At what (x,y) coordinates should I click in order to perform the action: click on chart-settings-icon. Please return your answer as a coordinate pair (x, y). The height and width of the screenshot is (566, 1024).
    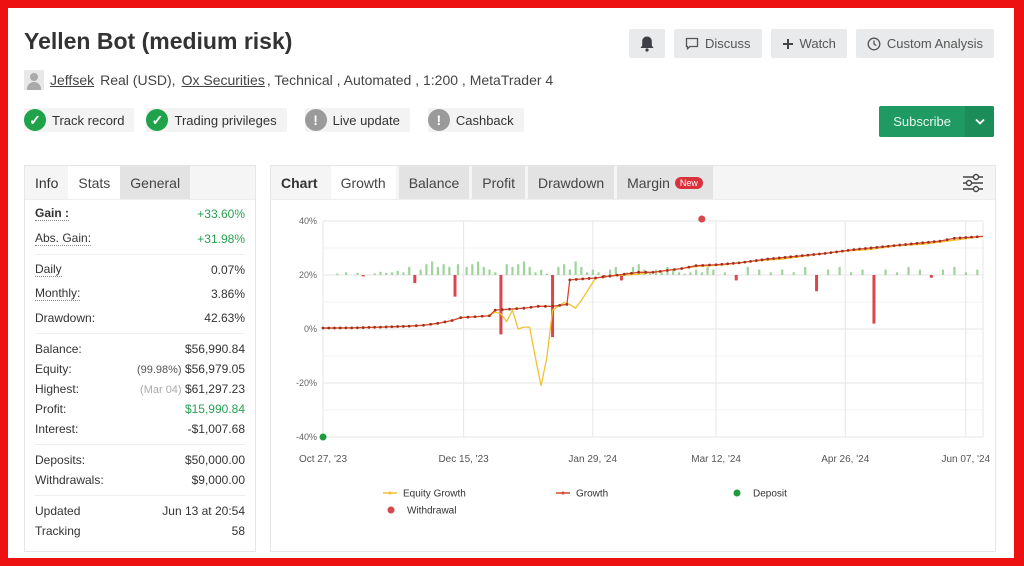
    Looking at the image, I should click on (973, 183).